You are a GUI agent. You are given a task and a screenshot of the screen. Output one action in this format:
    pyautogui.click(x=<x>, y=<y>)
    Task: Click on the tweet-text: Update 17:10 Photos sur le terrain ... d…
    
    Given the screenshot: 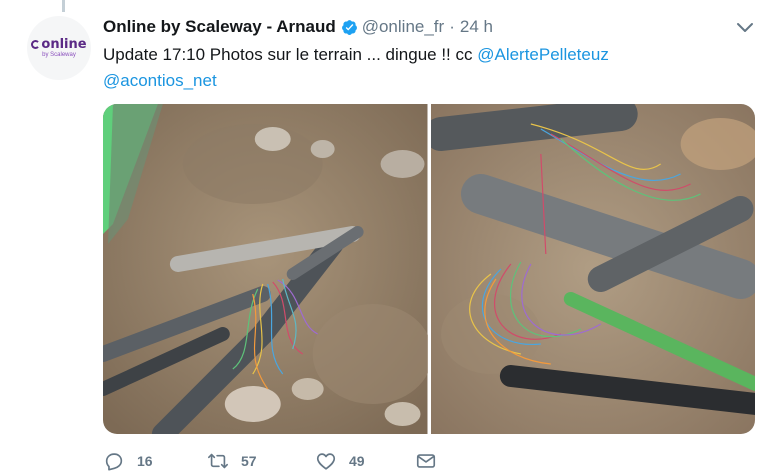 What is the action you would take?
    pyautogui.click(x=423, y=68)
    